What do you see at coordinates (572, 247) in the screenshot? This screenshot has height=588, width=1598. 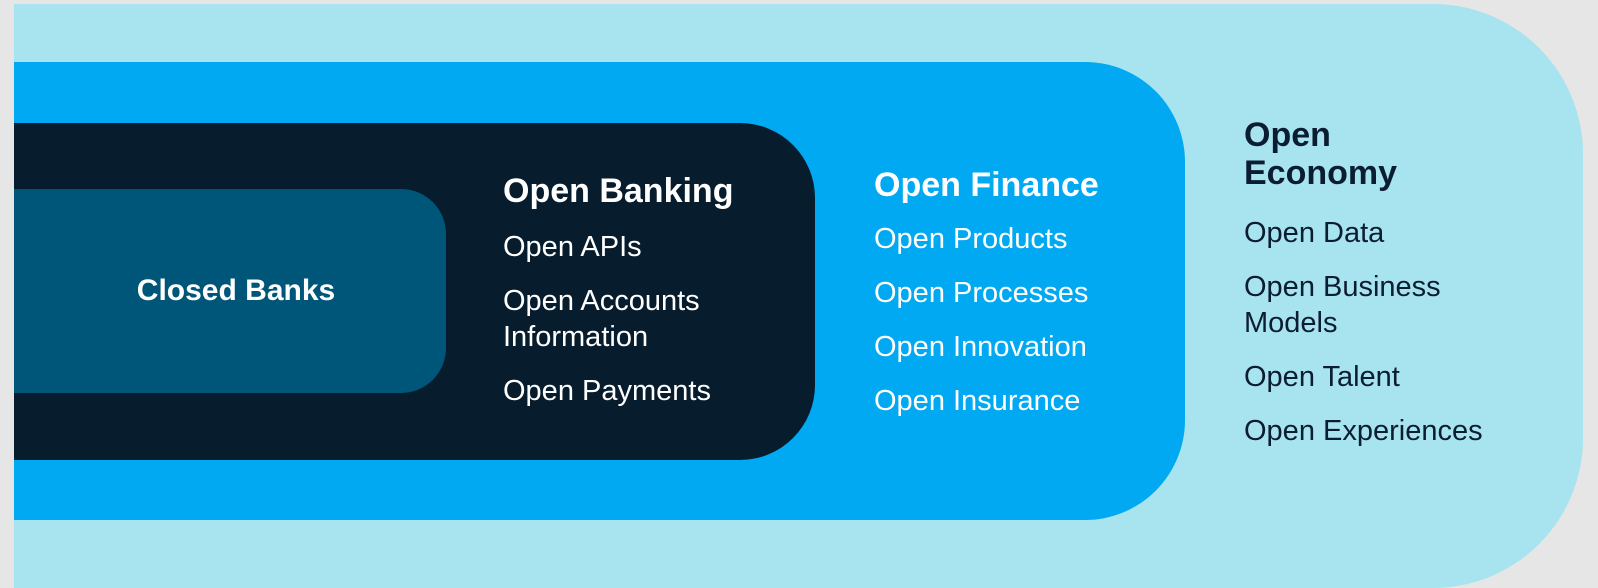 I see `open-banking-item: Open APIs` at bounding box center [572, 247].